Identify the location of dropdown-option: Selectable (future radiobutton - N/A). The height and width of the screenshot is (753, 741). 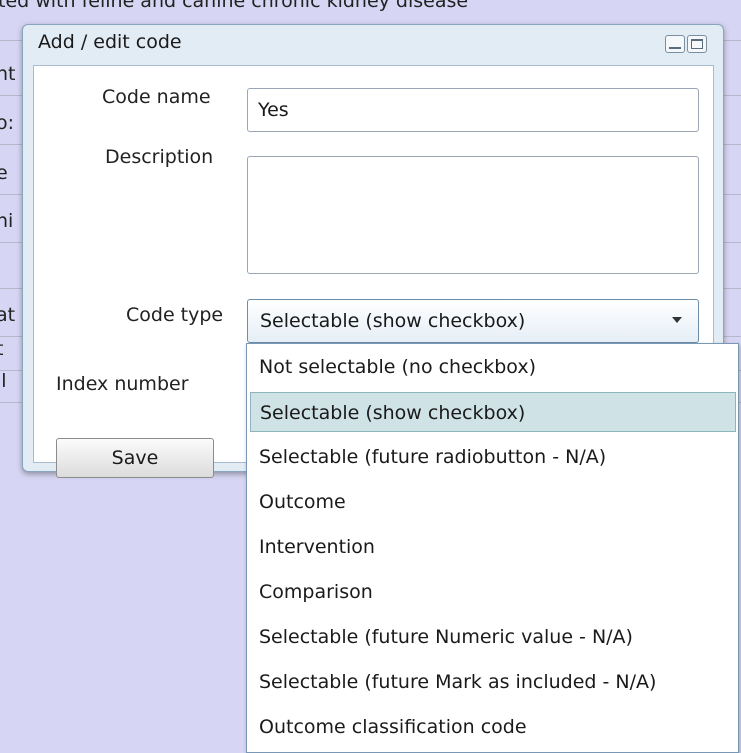
(493, 457).